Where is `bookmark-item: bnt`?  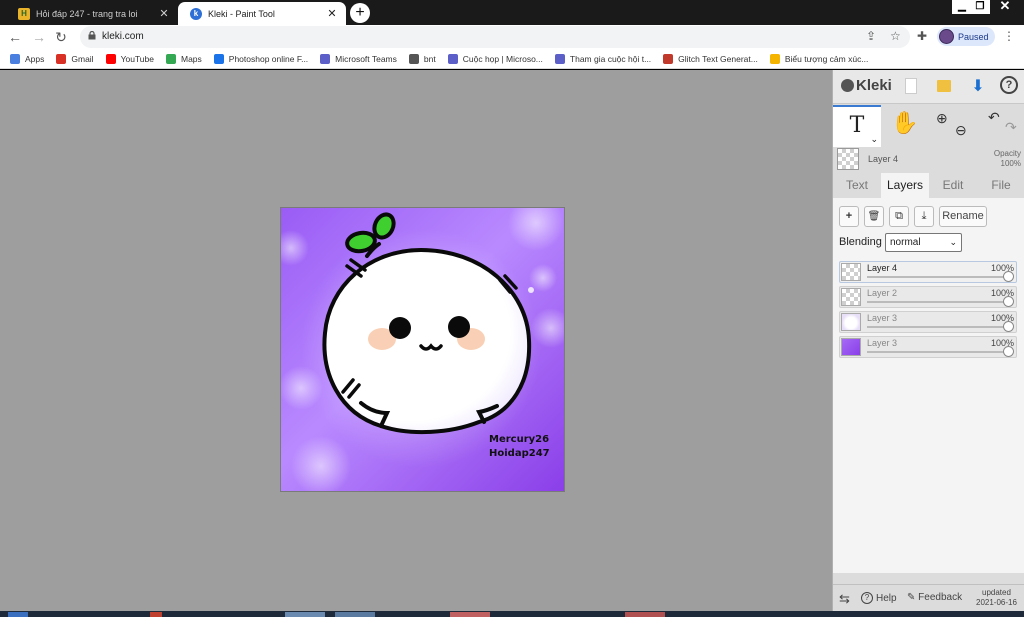 bookmark-item: bnt is located at coordinates (422, 58).